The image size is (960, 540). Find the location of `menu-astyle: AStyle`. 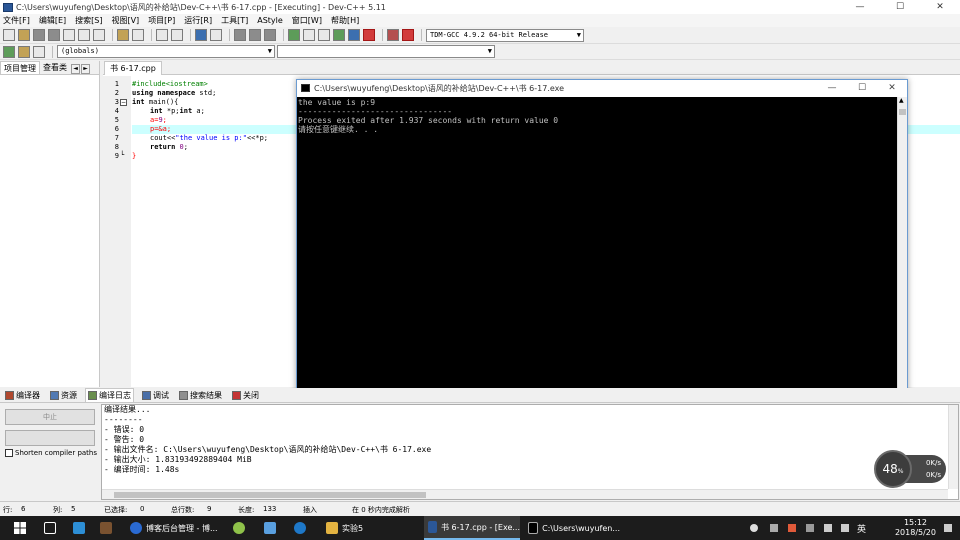

menu-astyle: AStyle is located at coordinates (270, 20).